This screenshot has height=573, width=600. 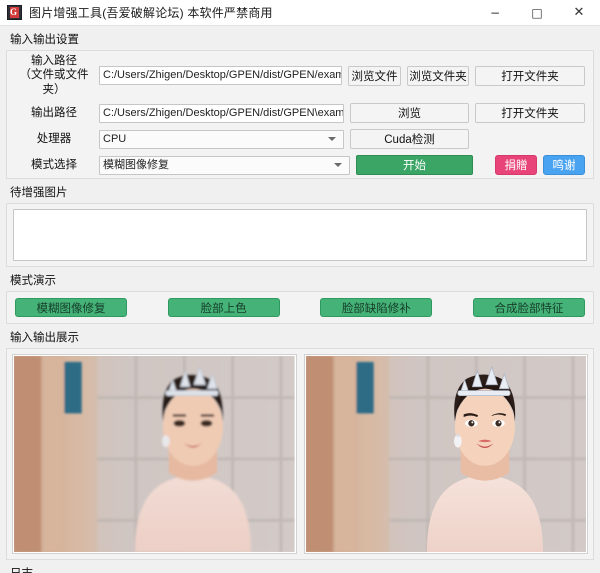 I want to click on browse-output-button: 浏览, so click(x=409, y=113).